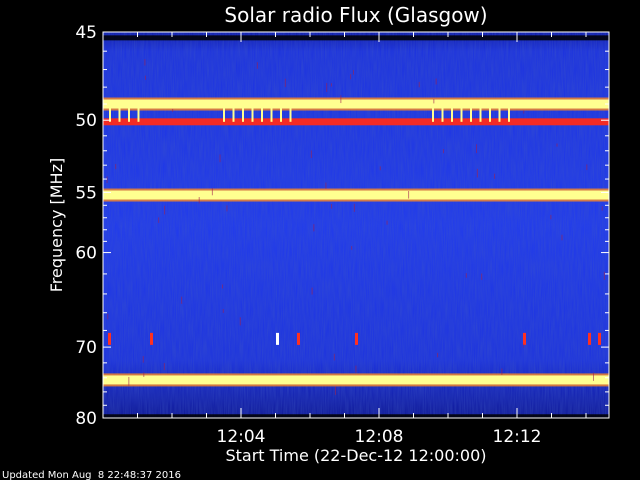 This screenshot has width=640, height=480. I want to click on updated-timestamp: Updated Mon Aug 8 22:48:37 2016, so click(91, 475).